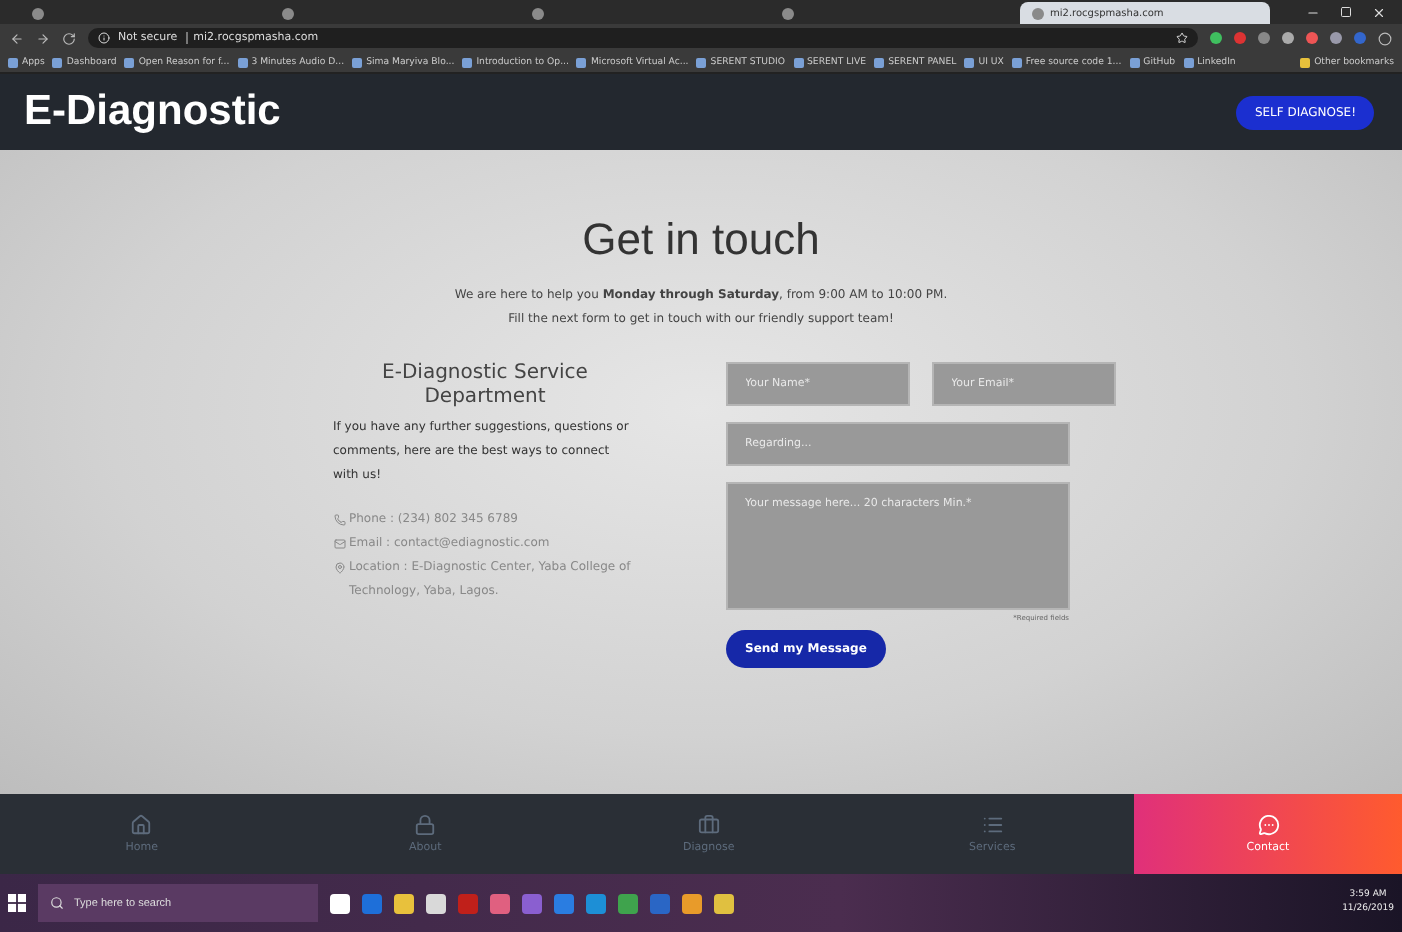 The width and height of the screenshot is (1402, 932). What do you see at coordinates (1379, 12) in the screenshot?
I see `close-icon` at bounding box center [1379, 12].